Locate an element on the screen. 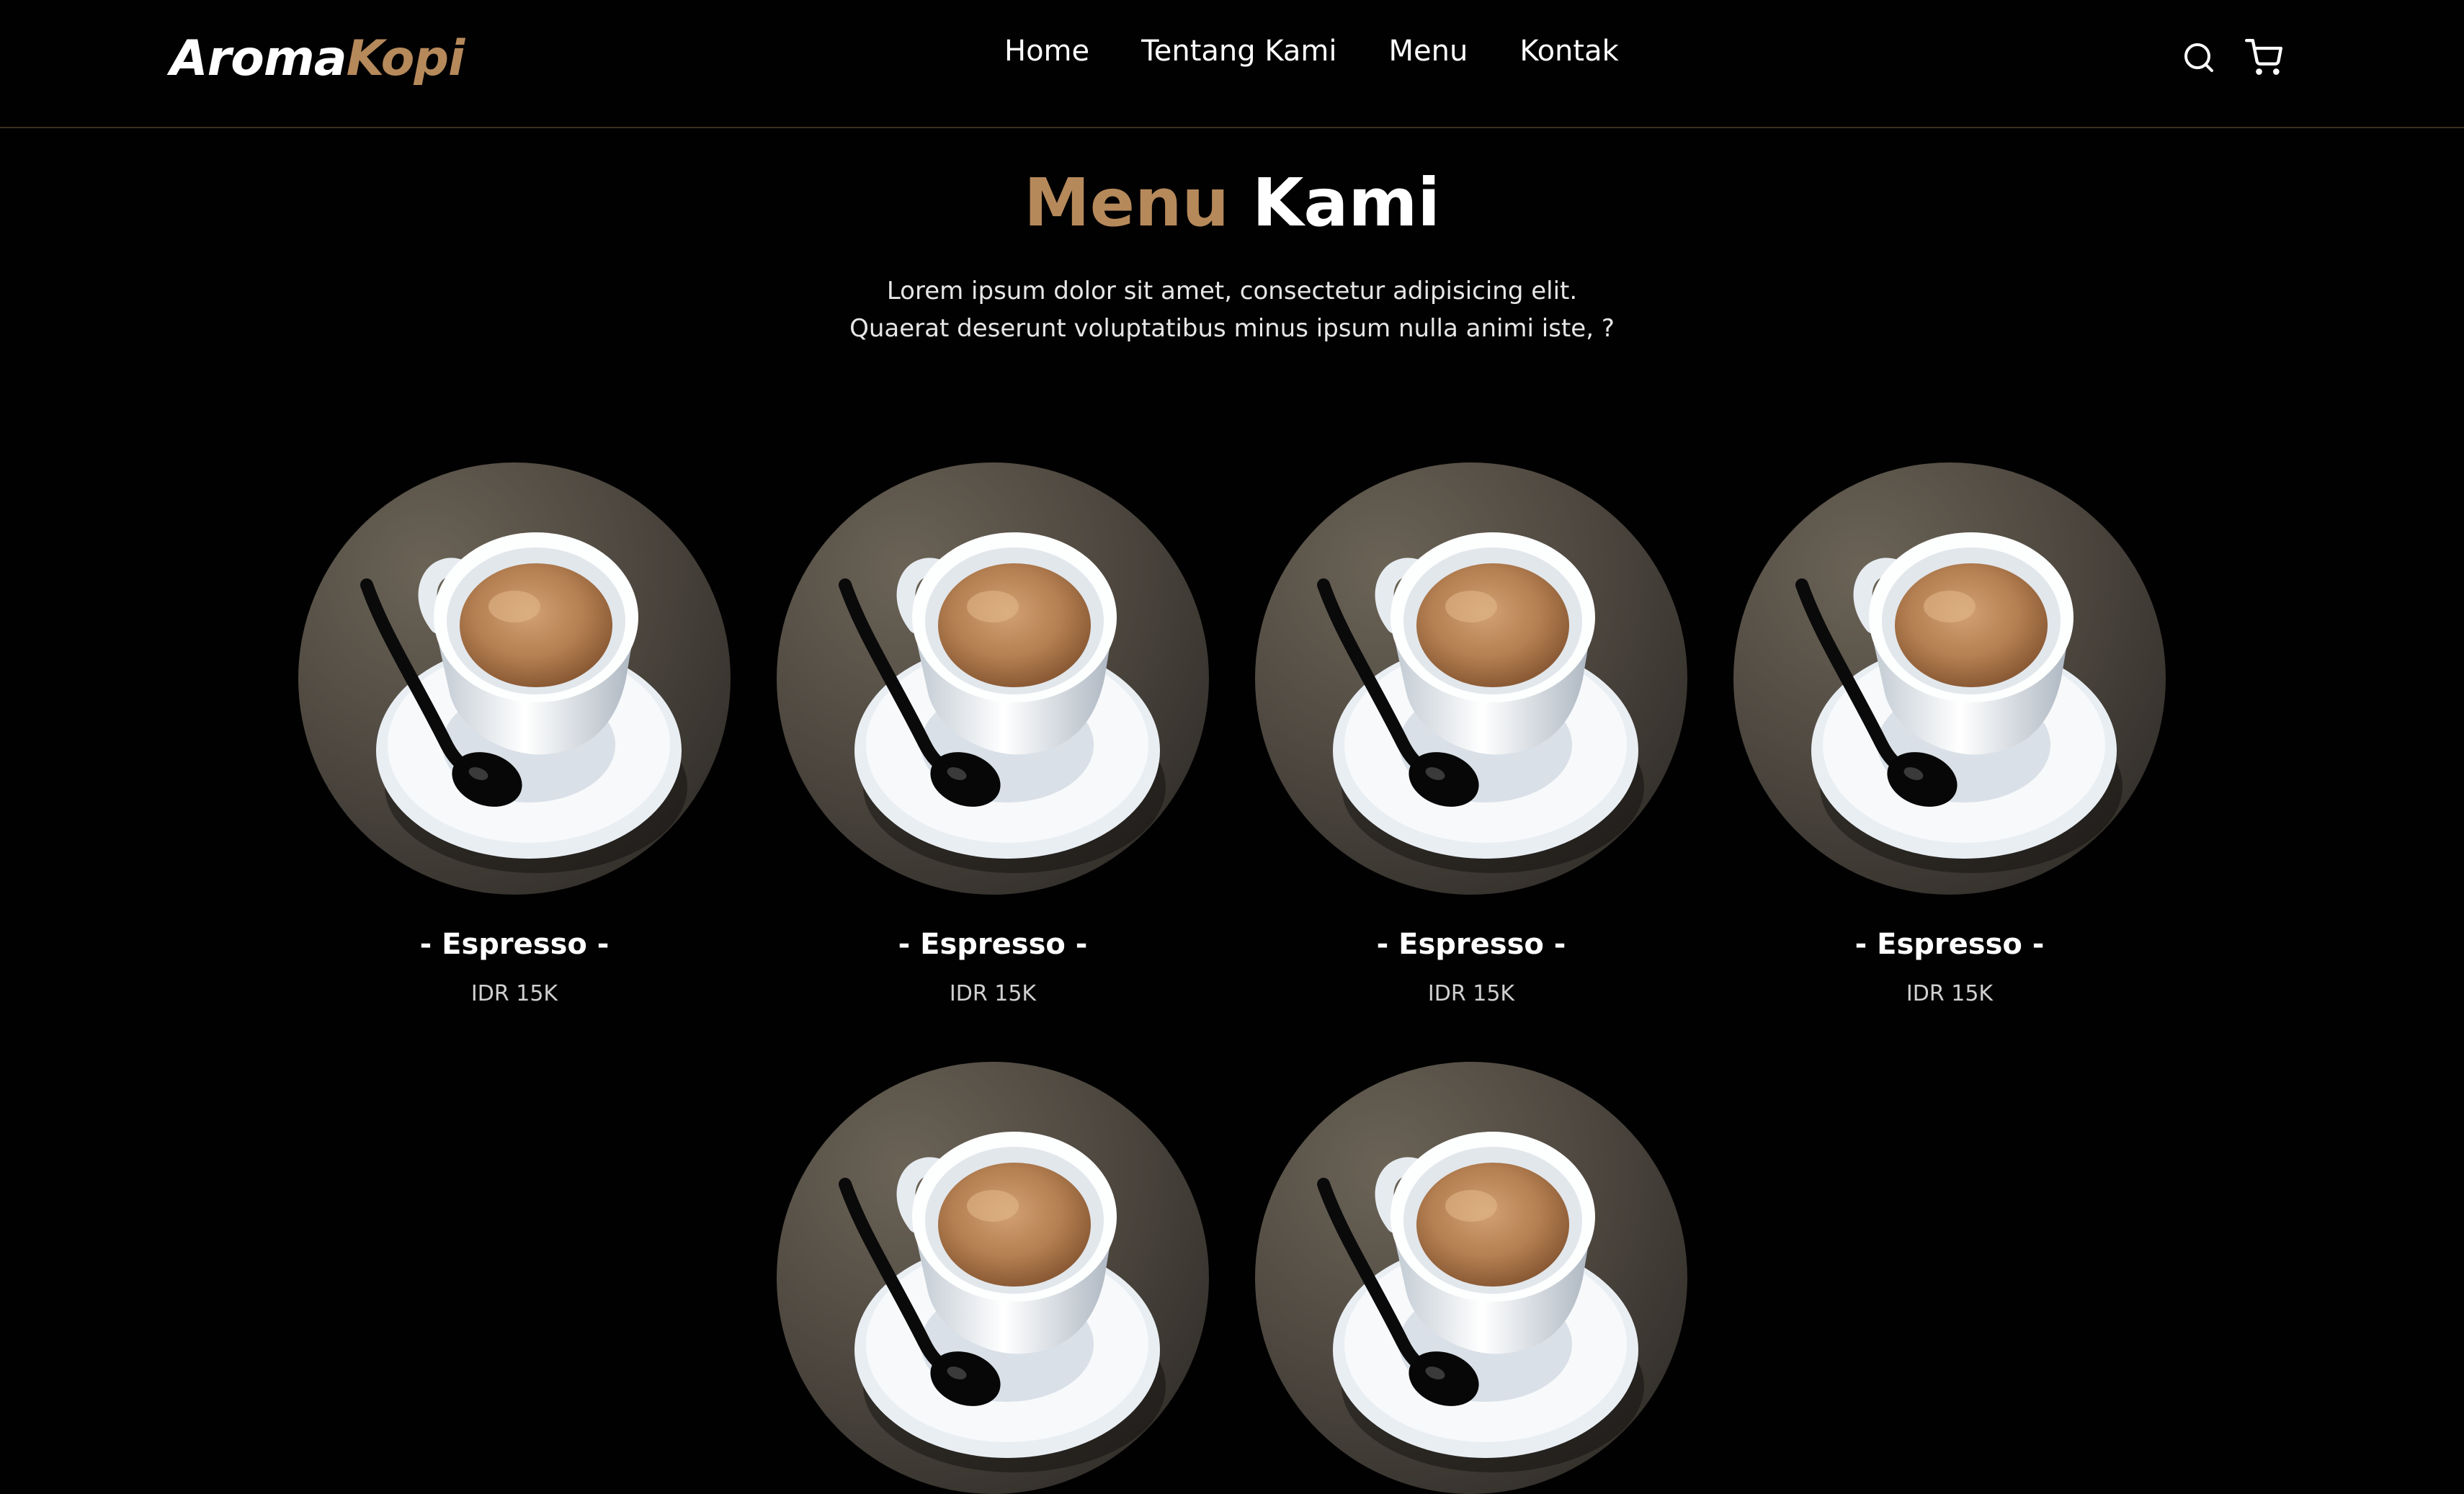 This screenshot has height=1494, width=2464. nav-links: Home Tentang Kami Menu Kontak is located at coordinates (1311, 51).